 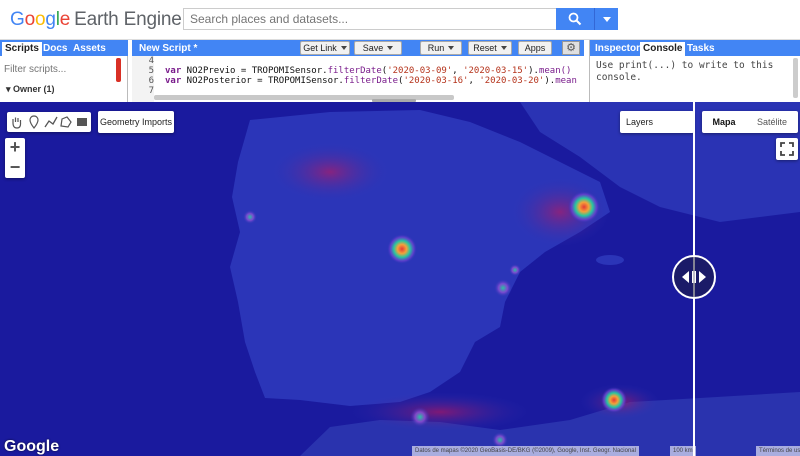 What do you see at coordinates (571, 48) in the screenshot?
I see `gear-icon: ⚙` at bounding box center [571, 48].